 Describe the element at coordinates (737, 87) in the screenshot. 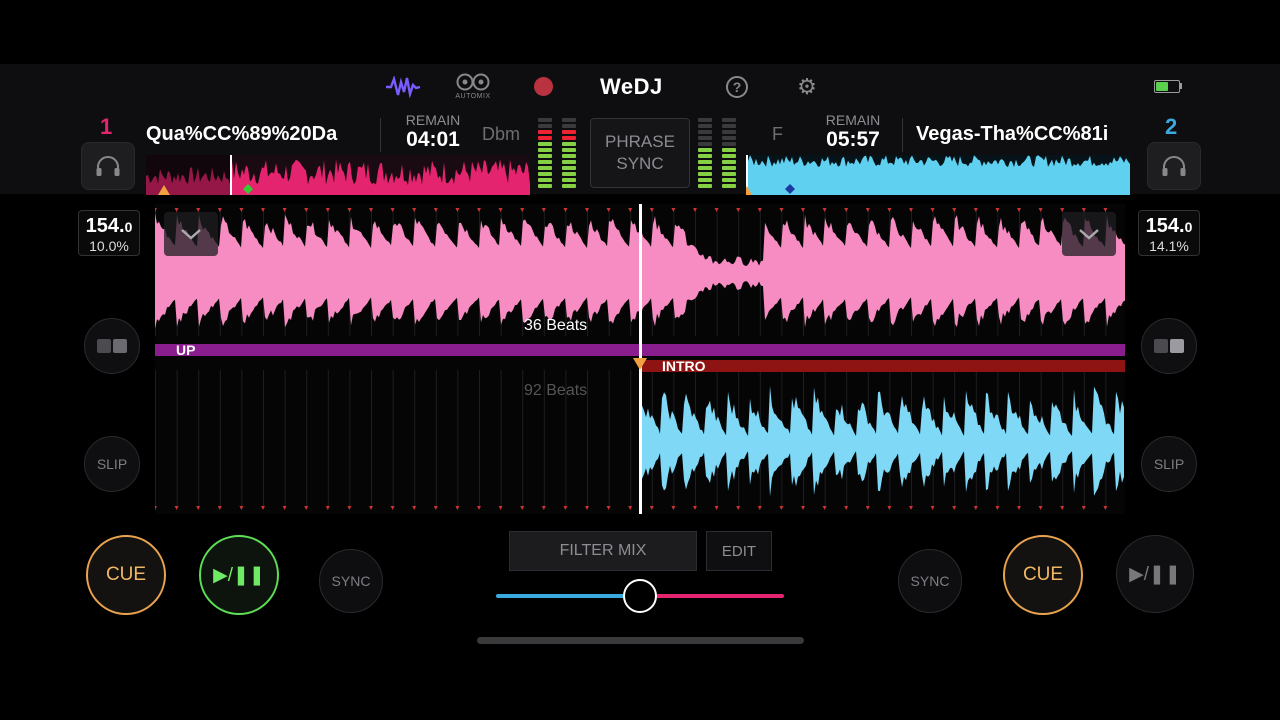

I see `help-icon: ?` at that location.